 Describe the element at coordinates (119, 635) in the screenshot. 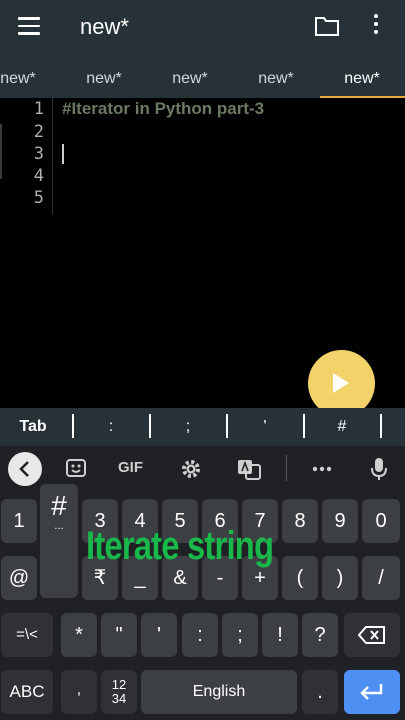

I see `key-double-quote: "` at that location.